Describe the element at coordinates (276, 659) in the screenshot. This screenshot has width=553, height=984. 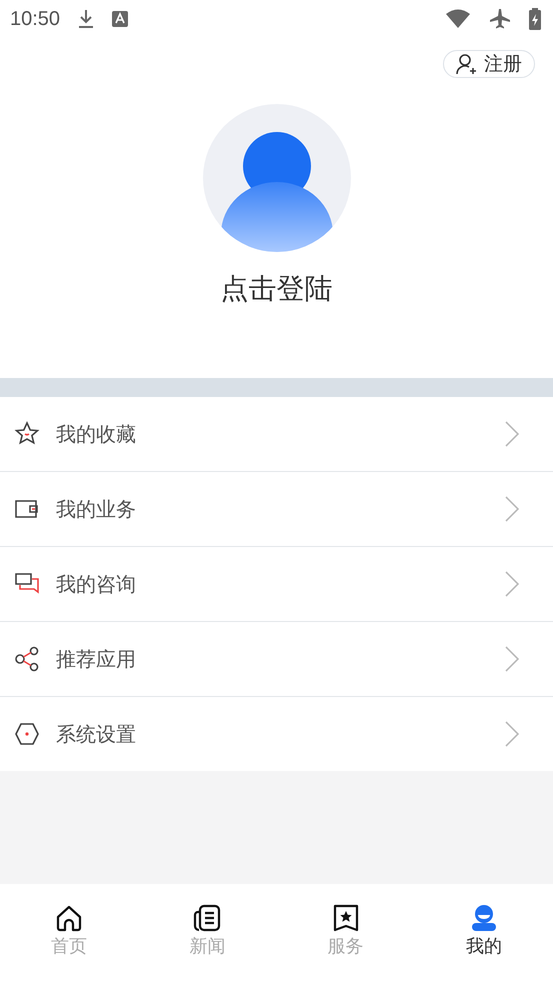
I see `menu-item: 推荐应用` at that location.